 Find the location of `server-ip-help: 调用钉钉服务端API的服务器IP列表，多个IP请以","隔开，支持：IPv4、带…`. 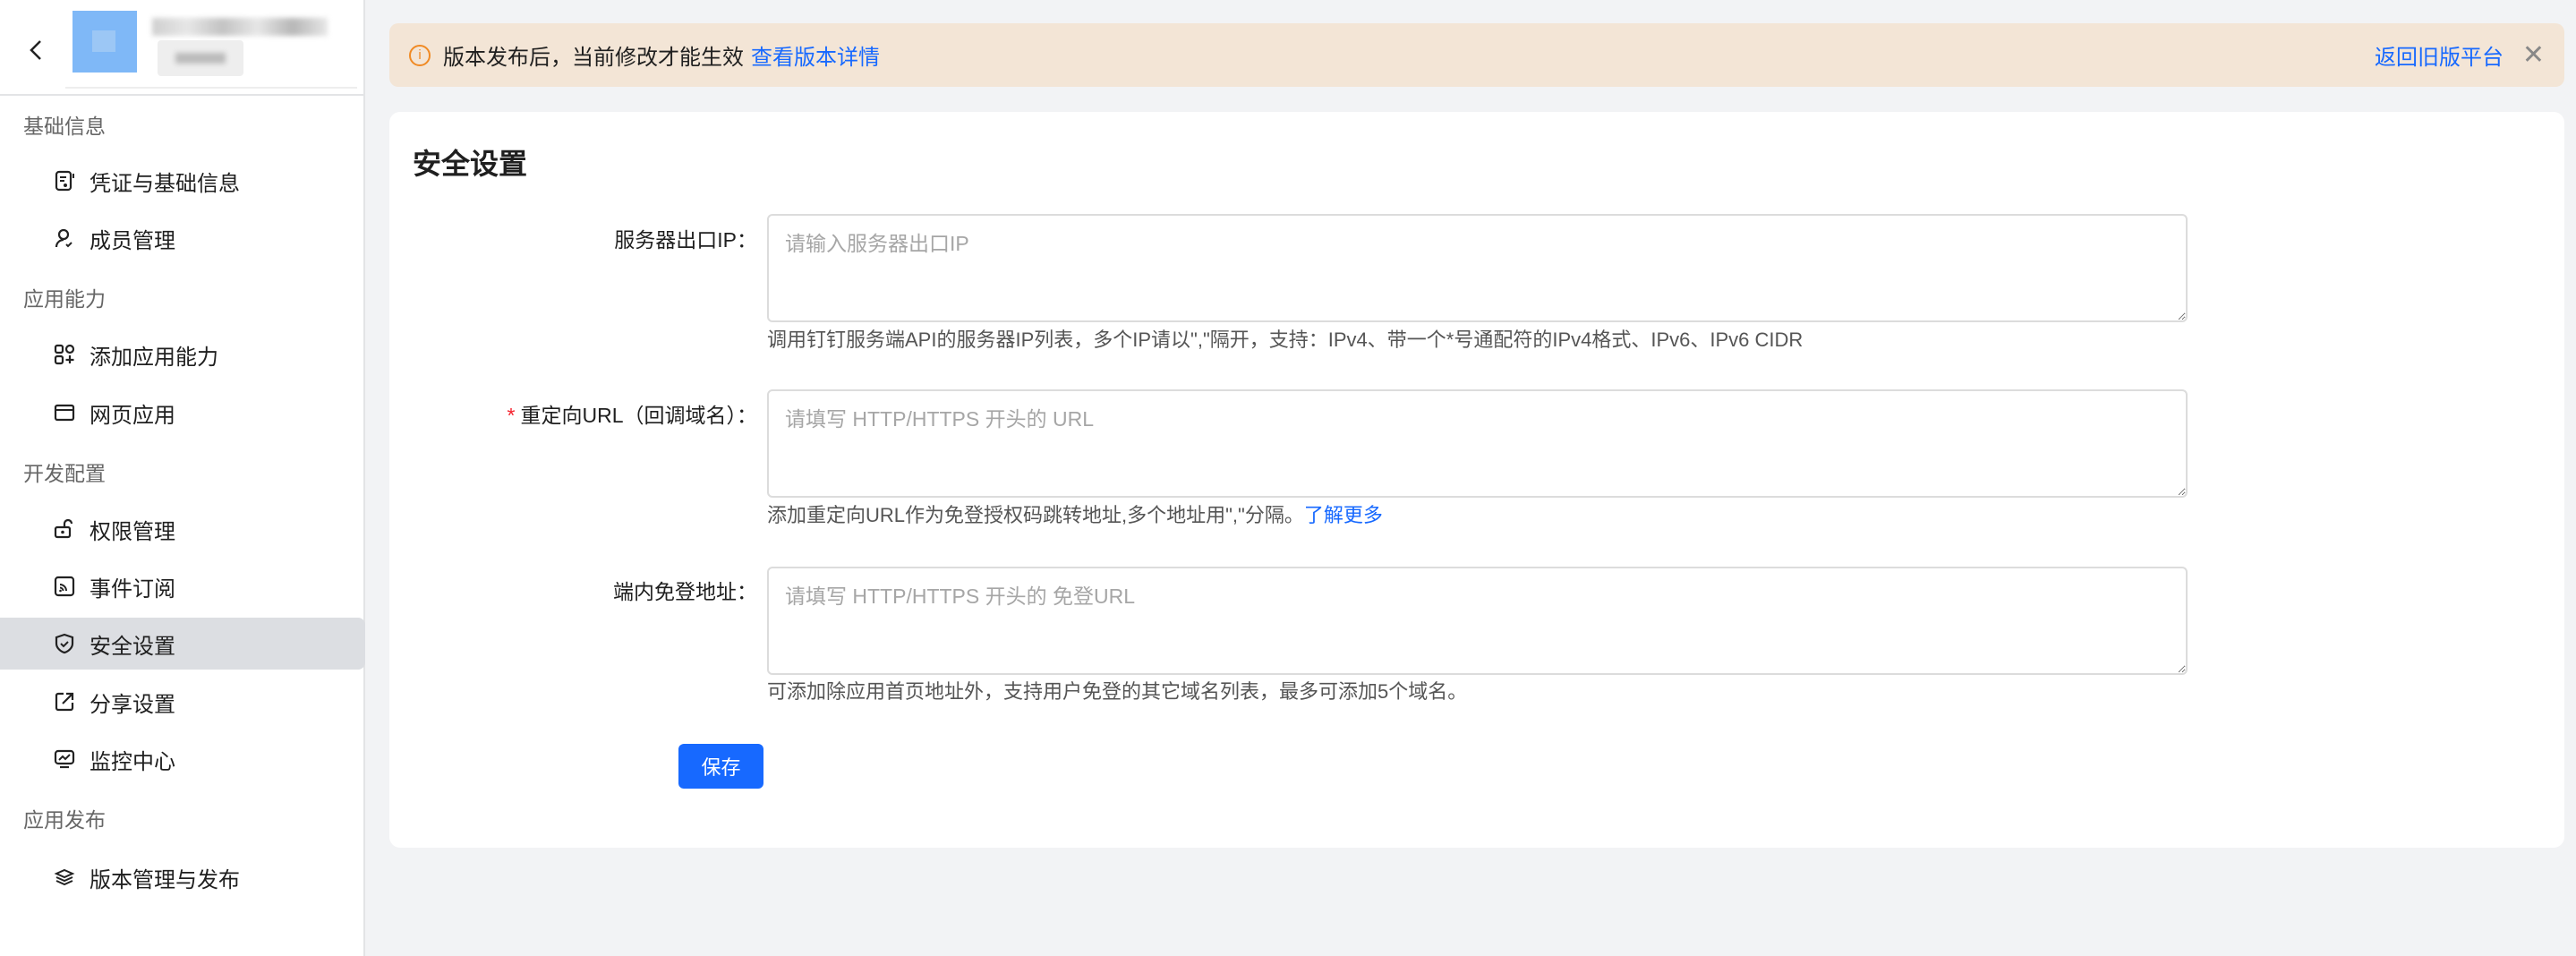

server-ip-help: 调用钉钉服务端API的服务器IP列表，多个IP请以","隔开，支持：IPv4、带… is located at coordinates (1285, 340).